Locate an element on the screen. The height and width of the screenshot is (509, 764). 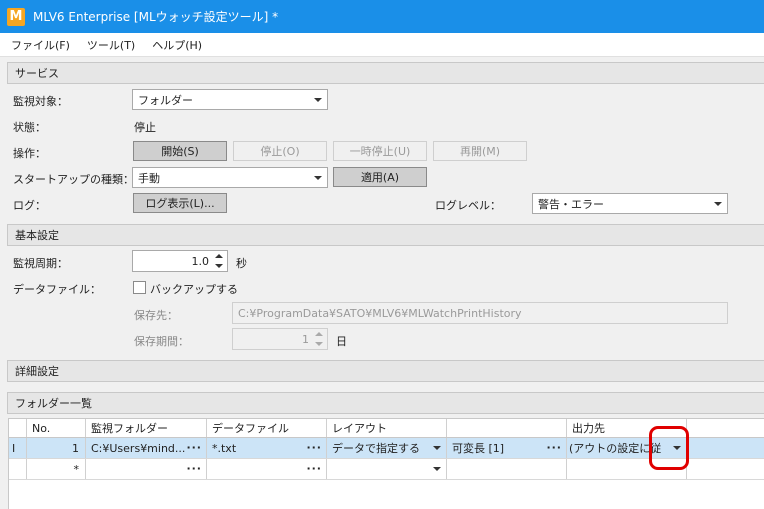
apply-button: 適用(A) is located at coordinates (380, 177).